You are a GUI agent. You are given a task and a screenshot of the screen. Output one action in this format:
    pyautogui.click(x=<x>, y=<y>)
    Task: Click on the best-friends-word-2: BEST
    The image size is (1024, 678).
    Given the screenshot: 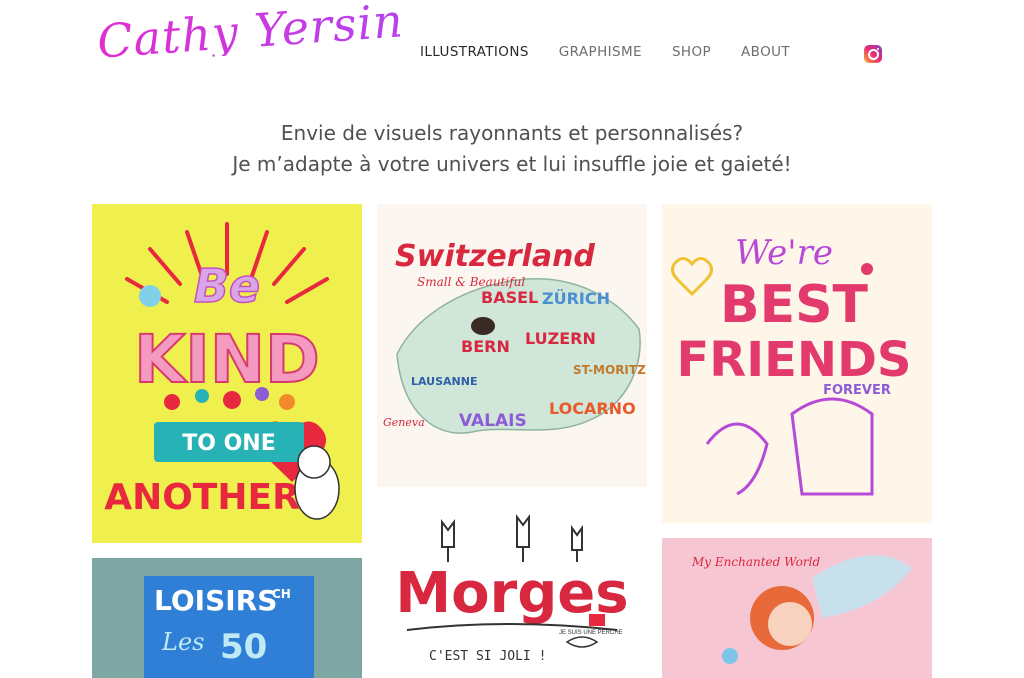 What is the action you would take?
    pyautogui.click(x=794, y=305)
    